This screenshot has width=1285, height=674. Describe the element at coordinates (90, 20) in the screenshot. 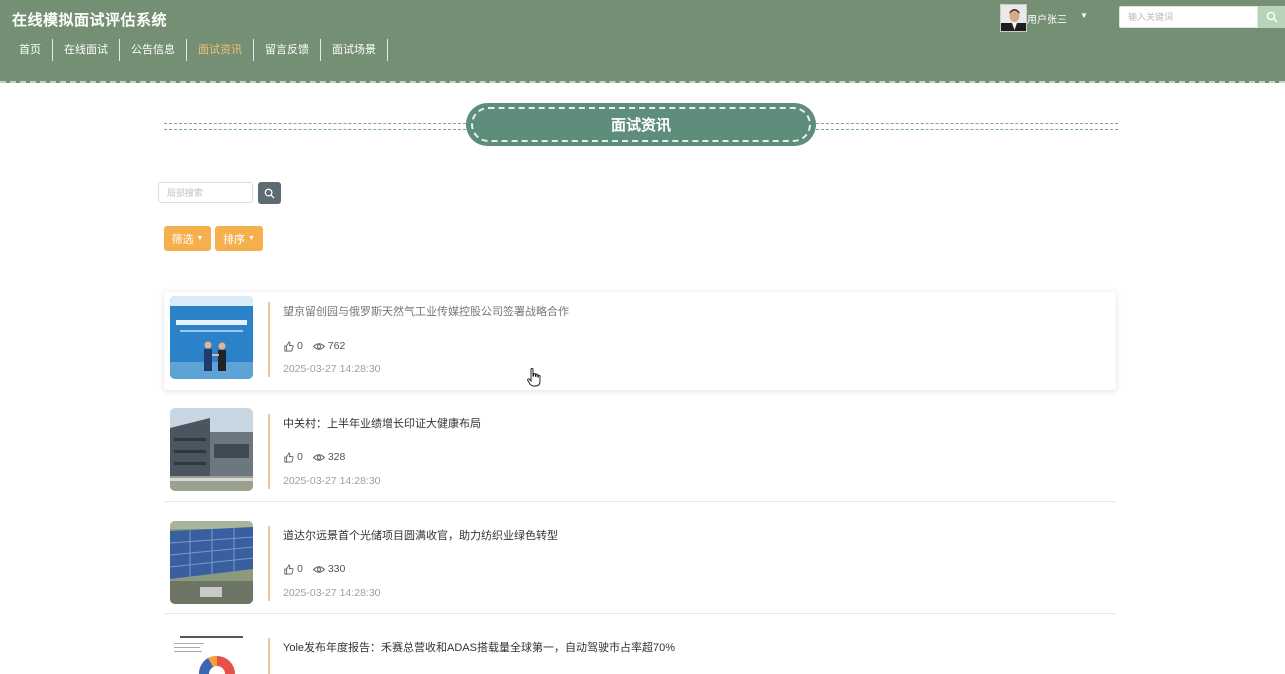

I see `site-title: 在线模拟面试评估系统` at that location.